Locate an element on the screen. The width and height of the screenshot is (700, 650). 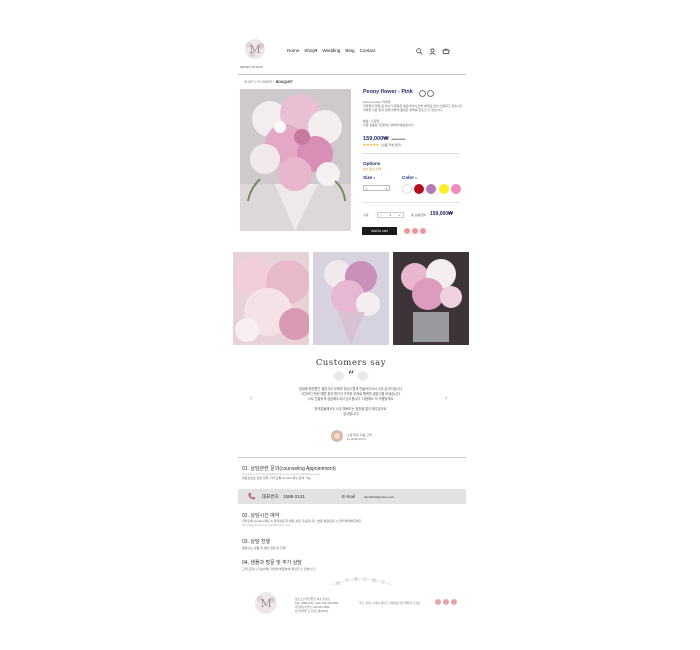
zoom-icon is located at coordinates (422, 93).